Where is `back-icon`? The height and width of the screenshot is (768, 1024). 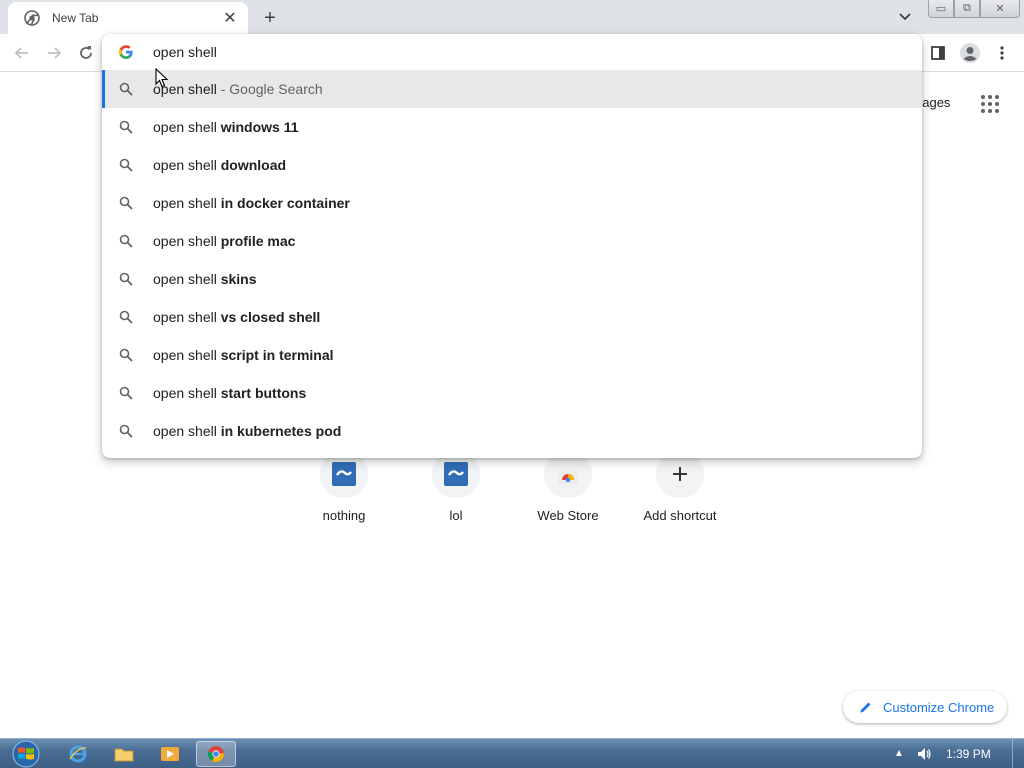 back-icon is located at coordinates (21, 53).